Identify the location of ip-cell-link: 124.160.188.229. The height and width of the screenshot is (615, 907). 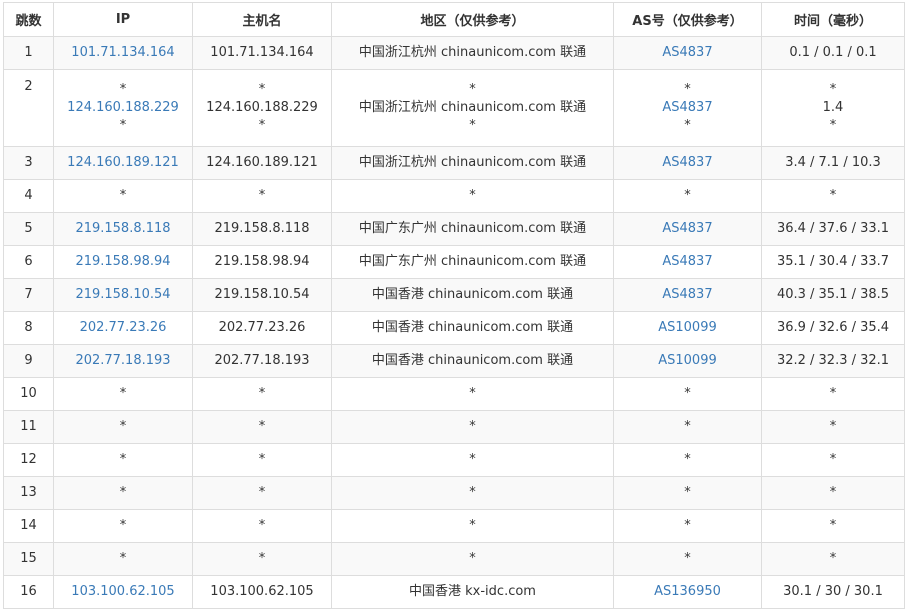
(123, 108).